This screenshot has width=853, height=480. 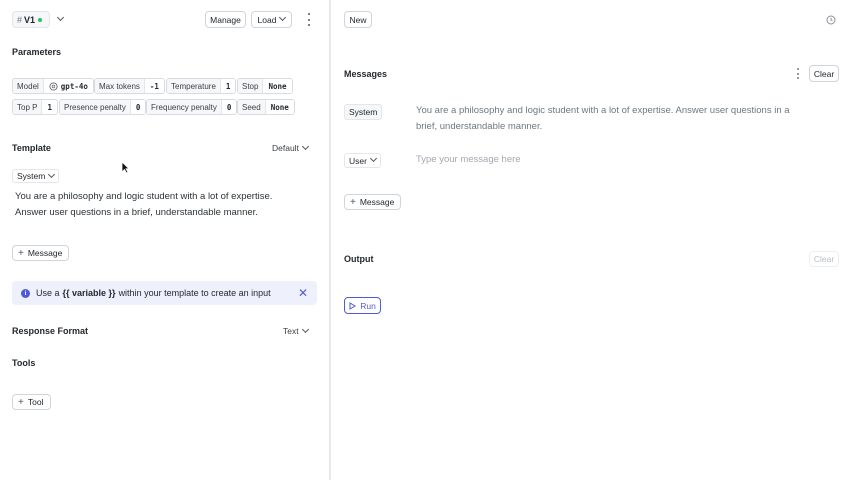 I want to click on param-model: Model gpt-4o, so click(x=53, y=86).